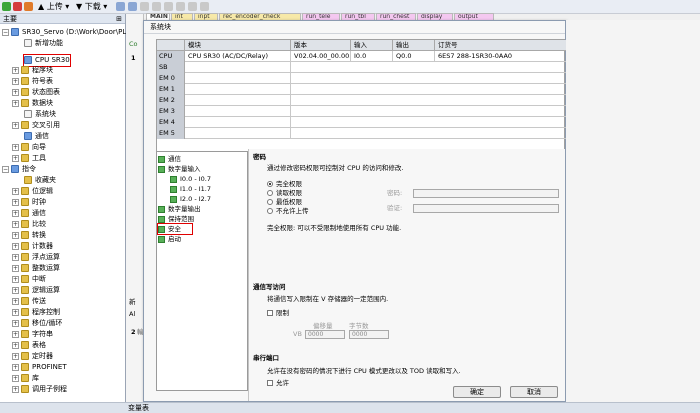 The width and height of the screenshot is (700, 413). Describe the element at coordinates (32, 103) in the screenshot. I see `tree-item: + 数据块` at that location.